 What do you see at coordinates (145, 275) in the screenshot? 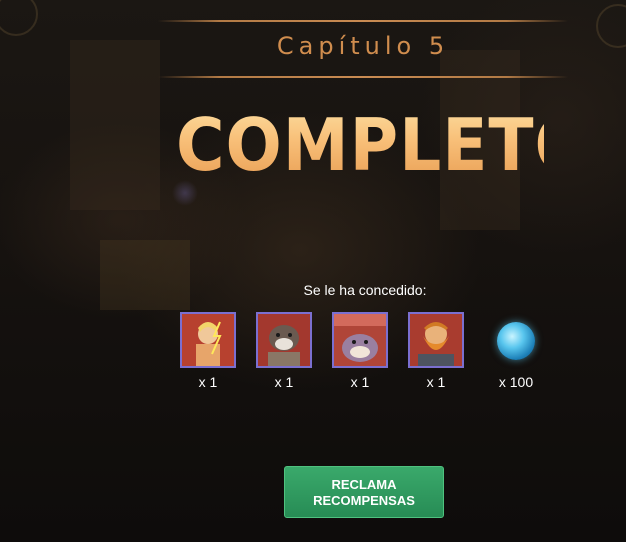
I see `background-desk` at bounding box center [145, 275].